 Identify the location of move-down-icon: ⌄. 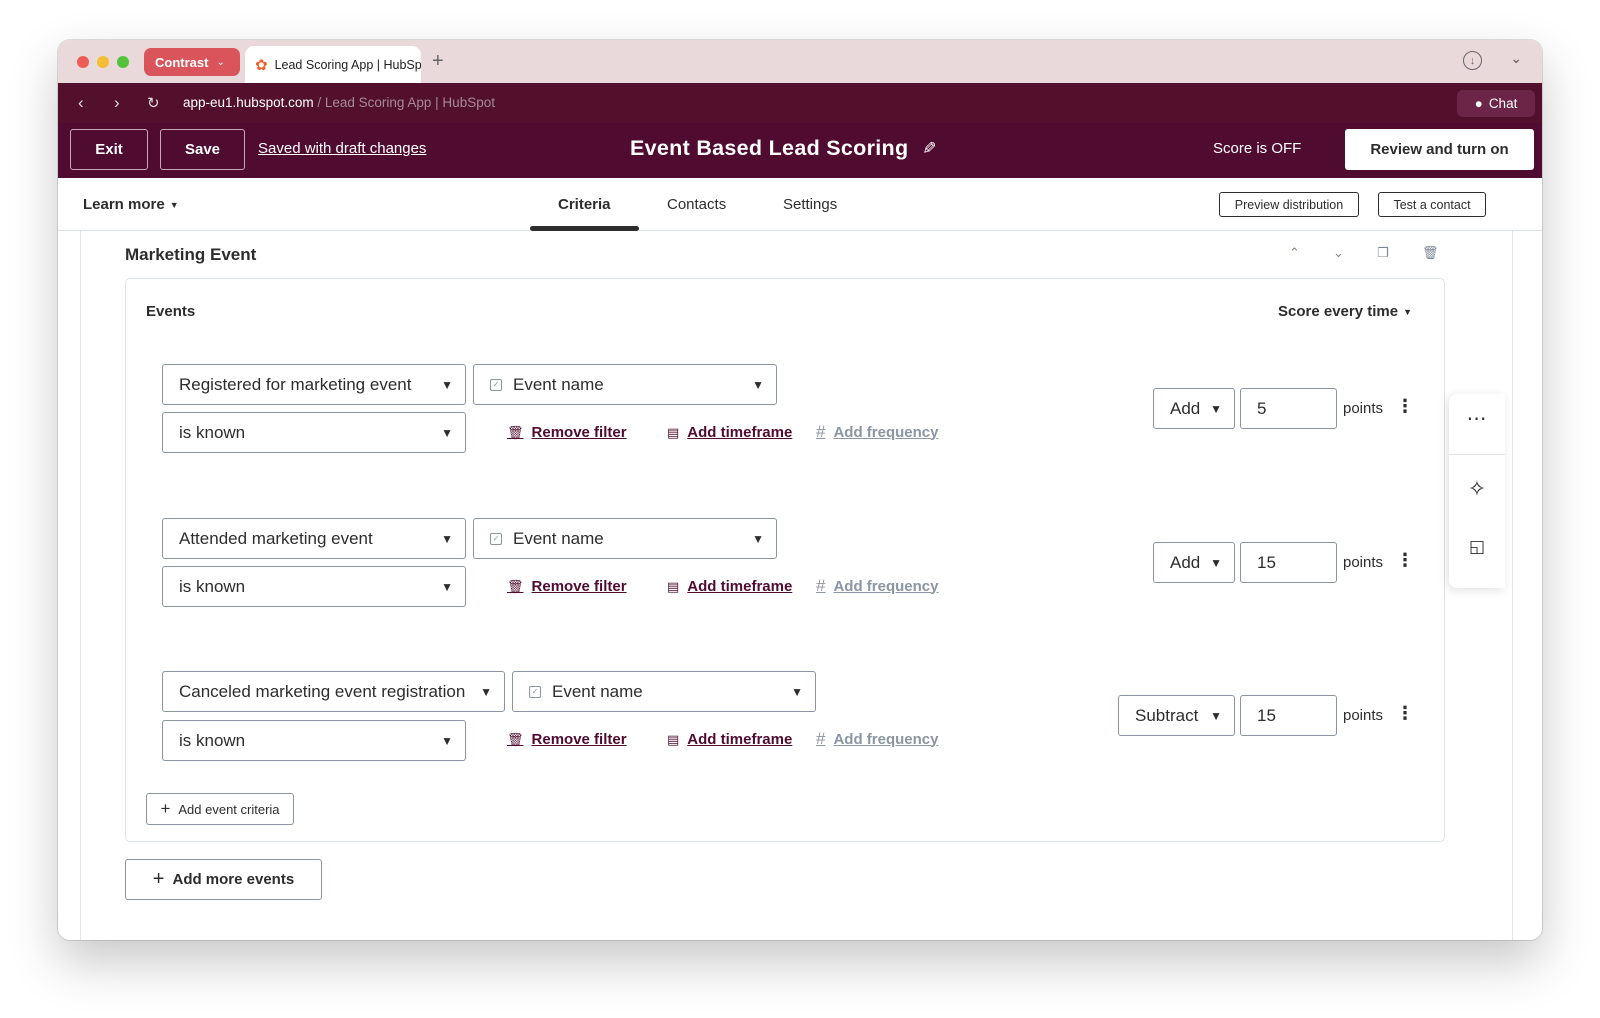
(1338, 253).